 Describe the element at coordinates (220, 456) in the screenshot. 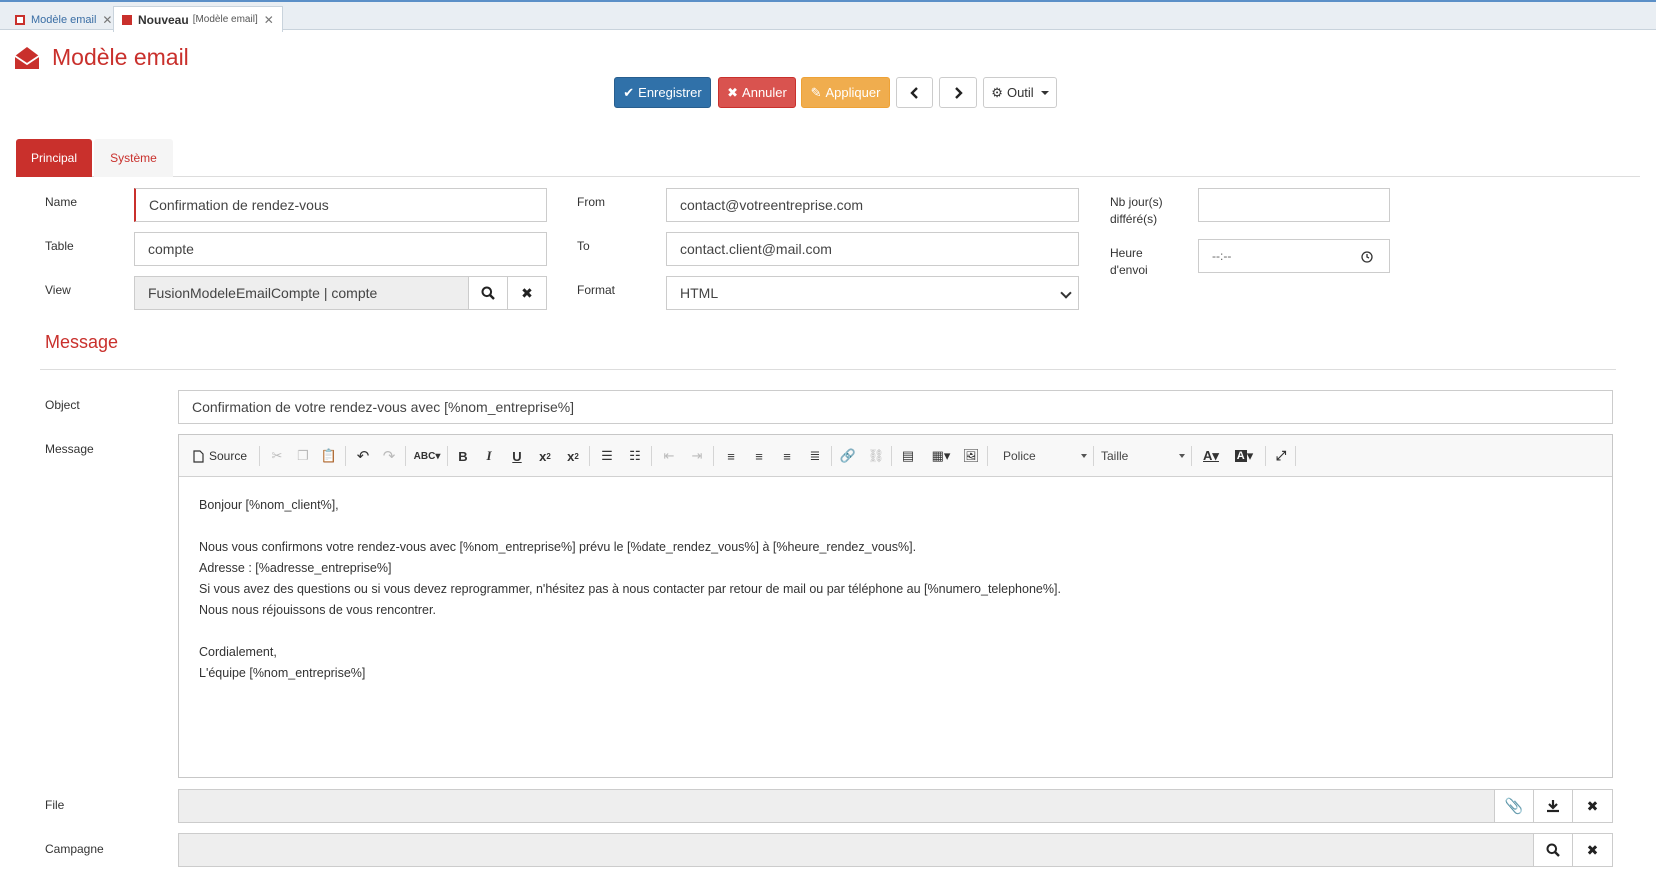

I see `source-button: Source` at that location.